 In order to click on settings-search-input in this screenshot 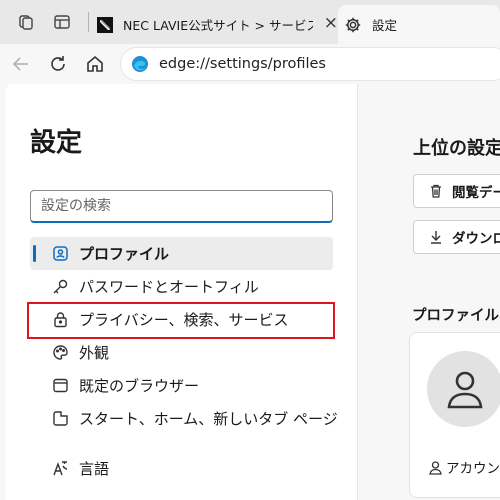, I will do `click(181, 206)`.